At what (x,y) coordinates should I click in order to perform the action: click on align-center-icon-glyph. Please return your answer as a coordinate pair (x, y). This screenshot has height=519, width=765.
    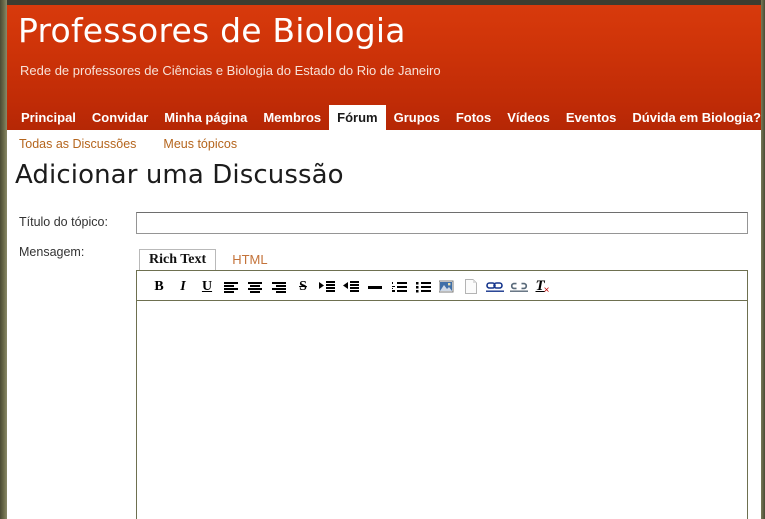
    Looking at the image, I should click on (255, 287).